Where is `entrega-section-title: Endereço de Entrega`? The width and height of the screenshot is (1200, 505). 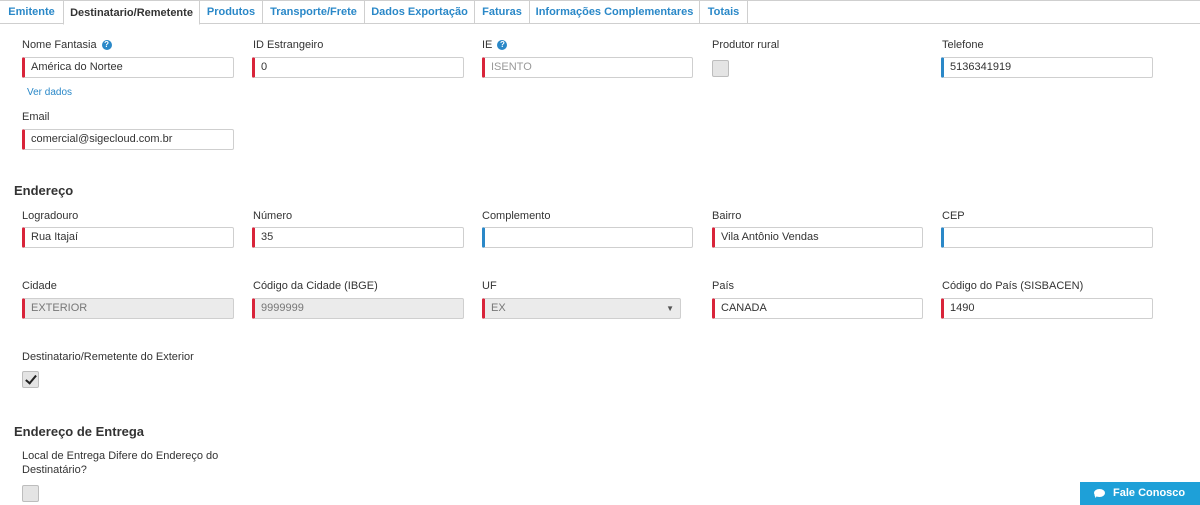
entrega-section-title: Endereço de Entrega is located at coordinates (79, 431).